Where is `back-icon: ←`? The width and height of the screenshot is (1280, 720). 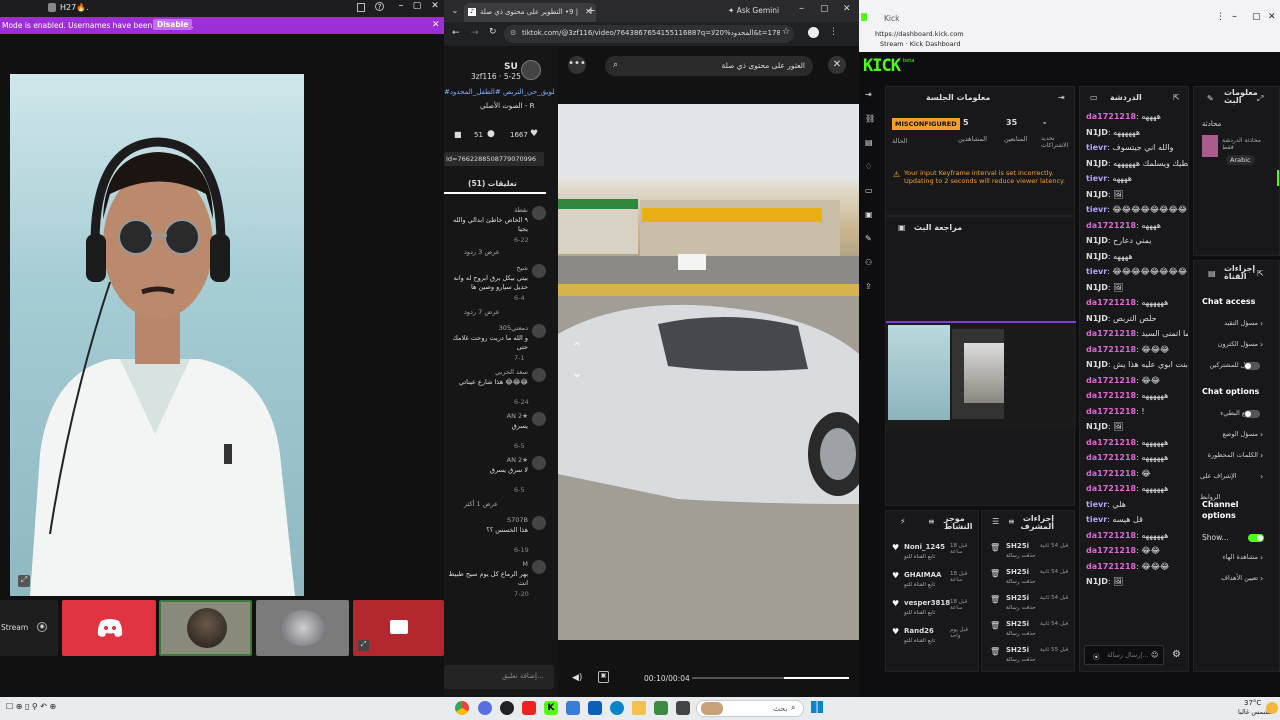 back-icon: ← is located at coordinates (456, 33).